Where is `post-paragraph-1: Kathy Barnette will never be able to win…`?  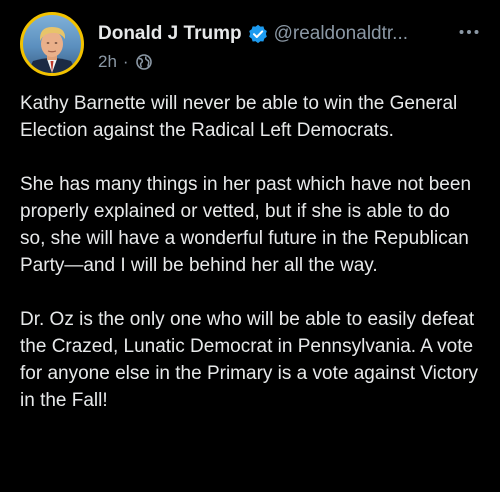
post-paragraph-1: Kathy Barnette will never be able to win… is located at coordinates (239, 117).